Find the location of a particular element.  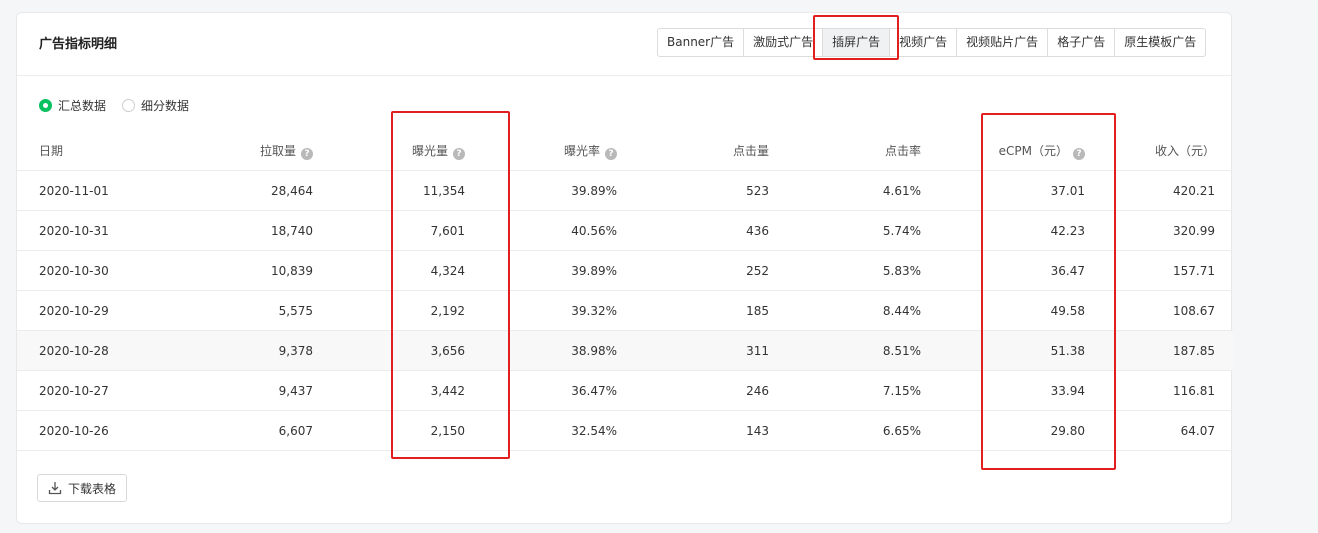

table-cell: 10,839 is located at coordinates (225, 270).